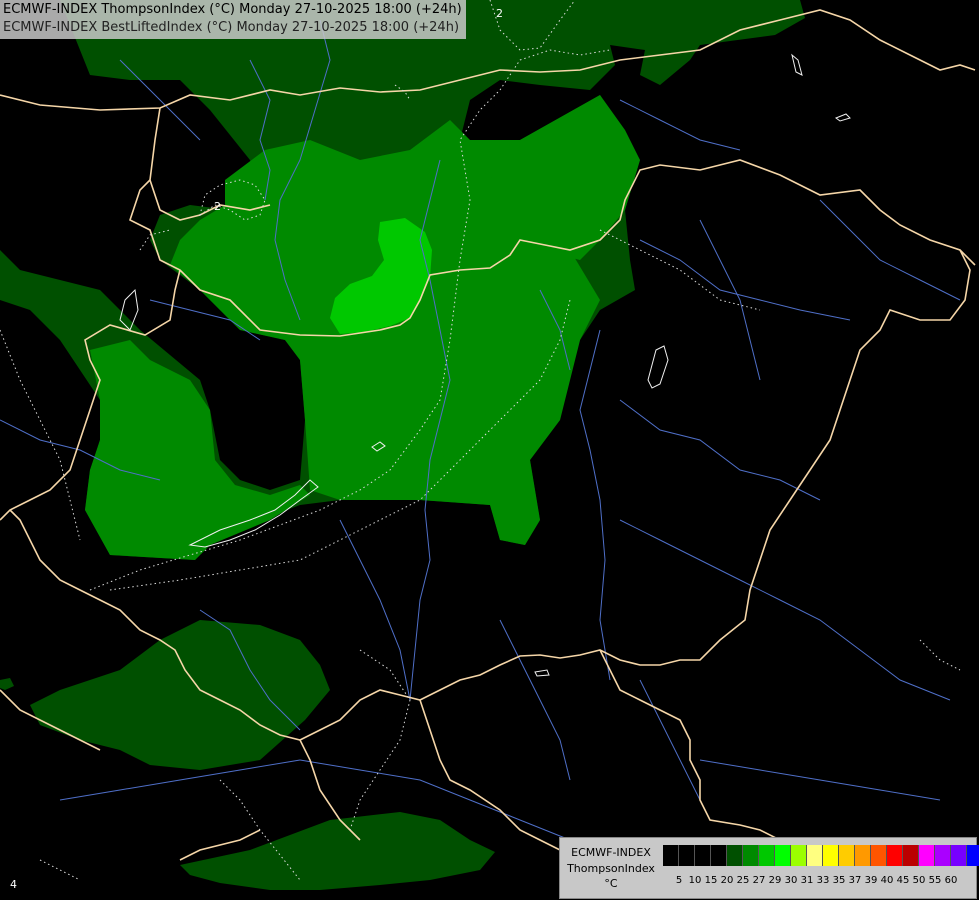 Image resolution: width=979 pixels, height=900 pixels. I want to click on legend-unit-label: °C, so click(611, 883).